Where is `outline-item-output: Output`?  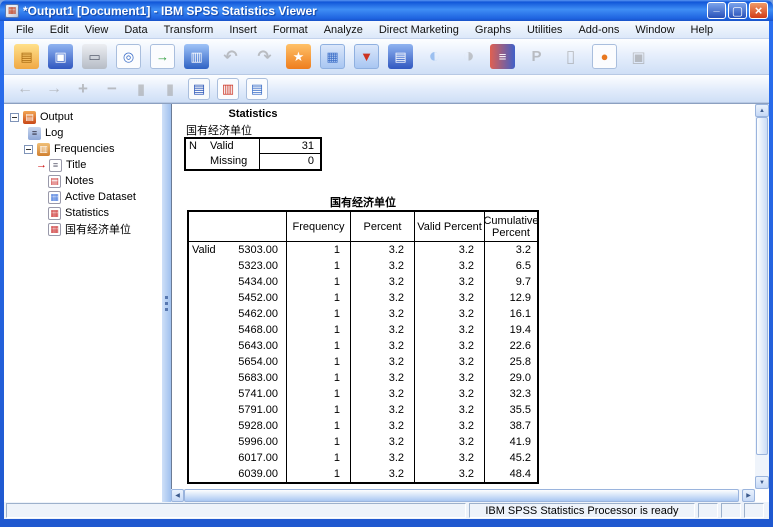
outline-item-output: Output is located at coordinates (86, 117).